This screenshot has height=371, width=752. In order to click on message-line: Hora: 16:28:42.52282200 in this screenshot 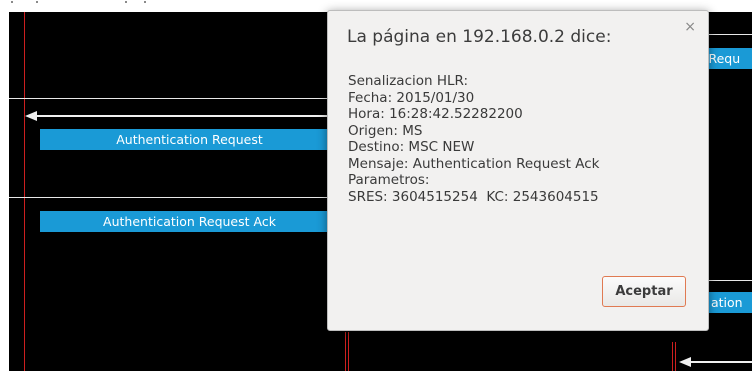, I will do `click(435, 114)`.